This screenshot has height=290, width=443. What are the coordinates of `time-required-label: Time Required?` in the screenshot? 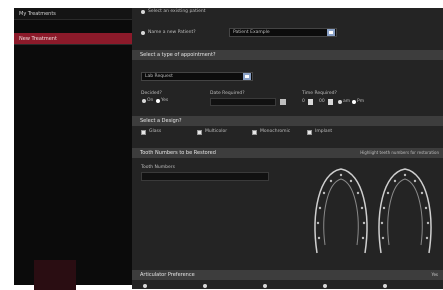 It's located at (319, 93).